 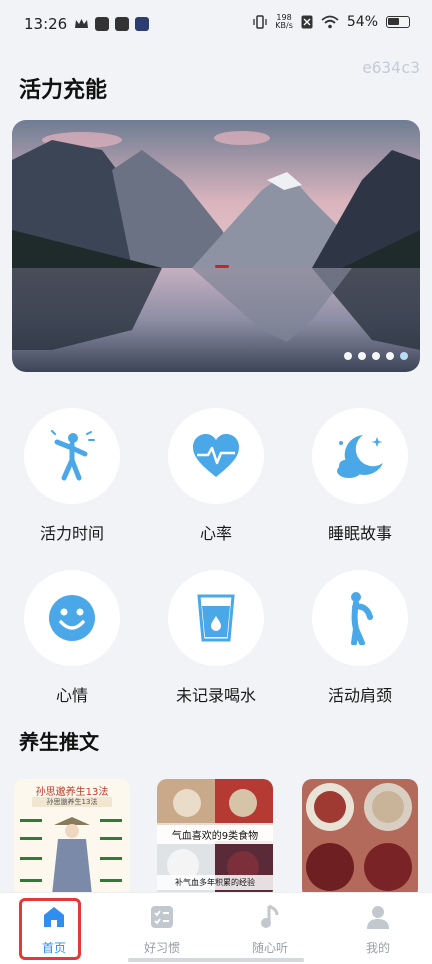 I want to click on music-note-icon, so click(x=270, y=916).